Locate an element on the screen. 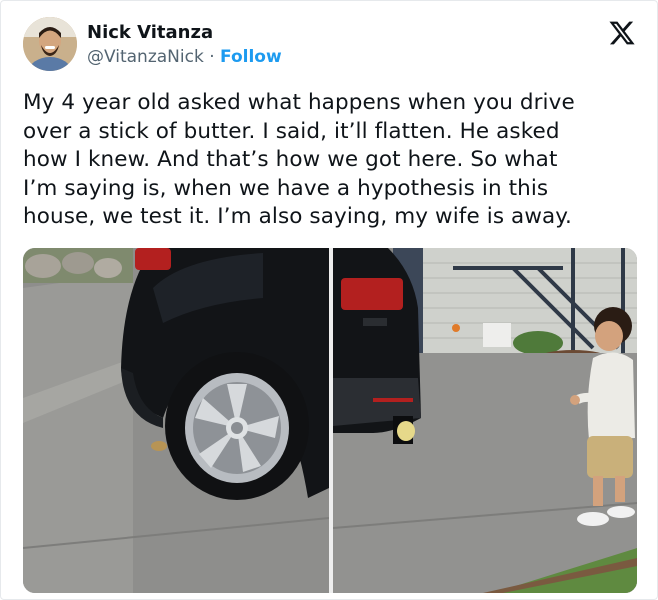 This screenshot has height=600, width=658. x-logo-icon is located at coordinates (622, 33).